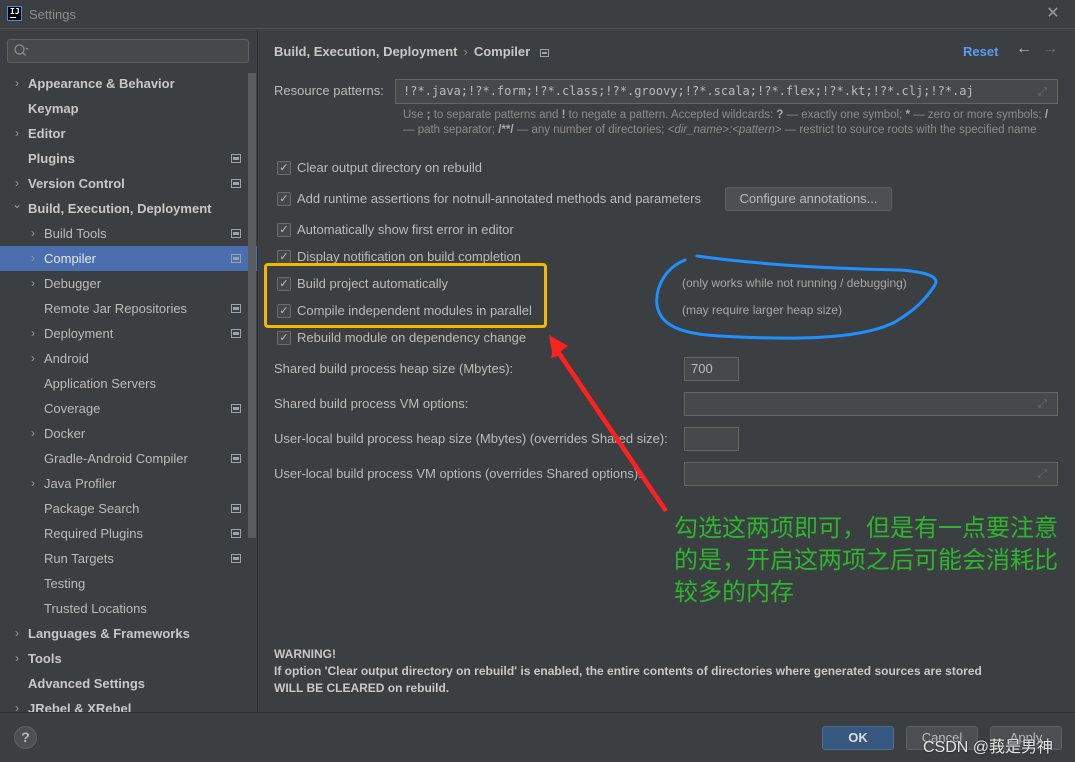 Image resolution: width=1075 pixels, height=762 pixels. Describe the element at coordinates (405, 295) in the screenshot. I see `highlight-box` at that location.